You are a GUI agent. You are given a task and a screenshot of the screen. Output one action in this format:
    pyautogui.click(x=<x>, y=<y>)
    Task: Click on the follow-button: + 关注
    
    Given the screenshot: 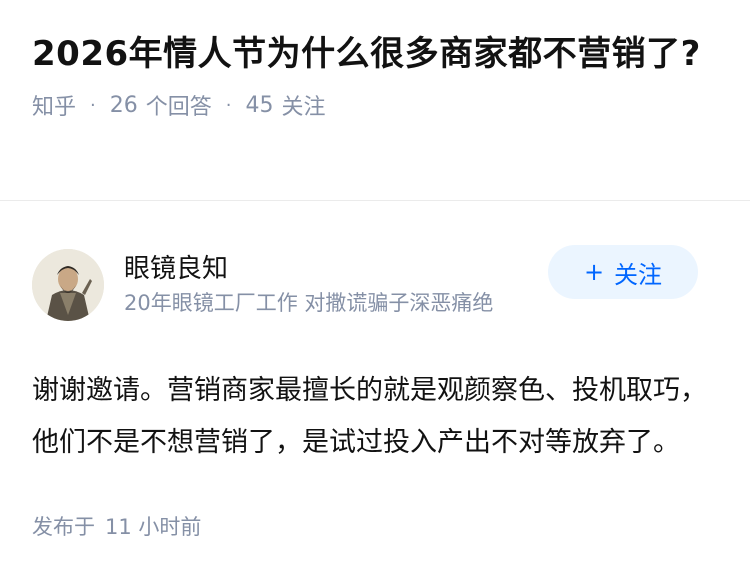 What is the action you would take?
    pyautogui.click(x=623, y=272)
    